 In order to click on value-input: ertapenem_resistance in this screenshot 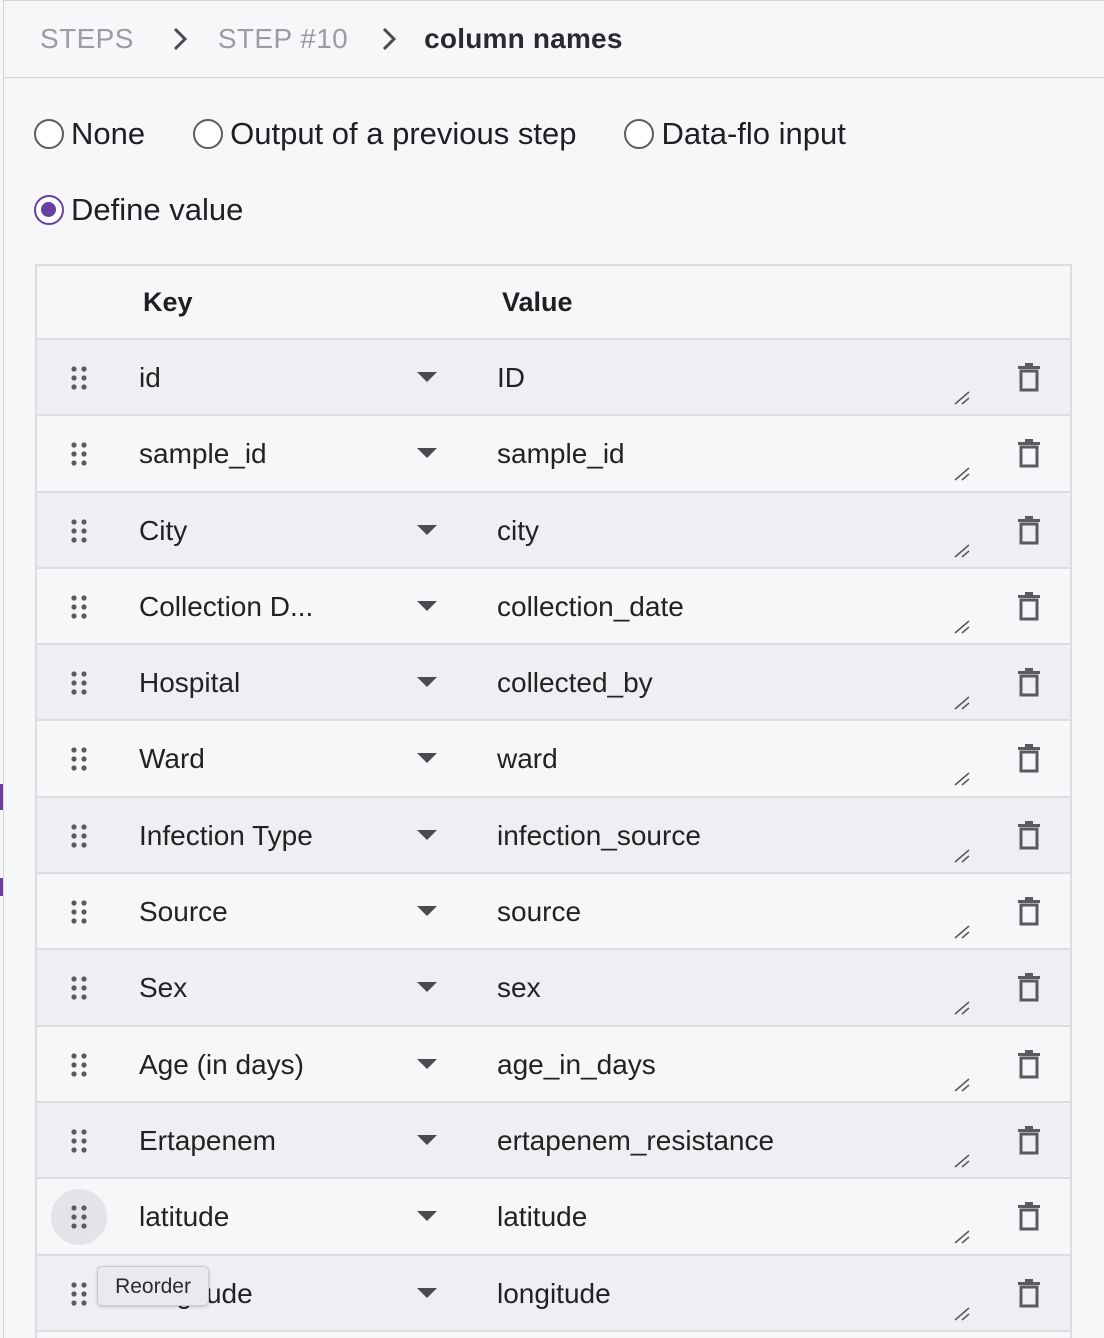, I will do `click(635, 1141)`.